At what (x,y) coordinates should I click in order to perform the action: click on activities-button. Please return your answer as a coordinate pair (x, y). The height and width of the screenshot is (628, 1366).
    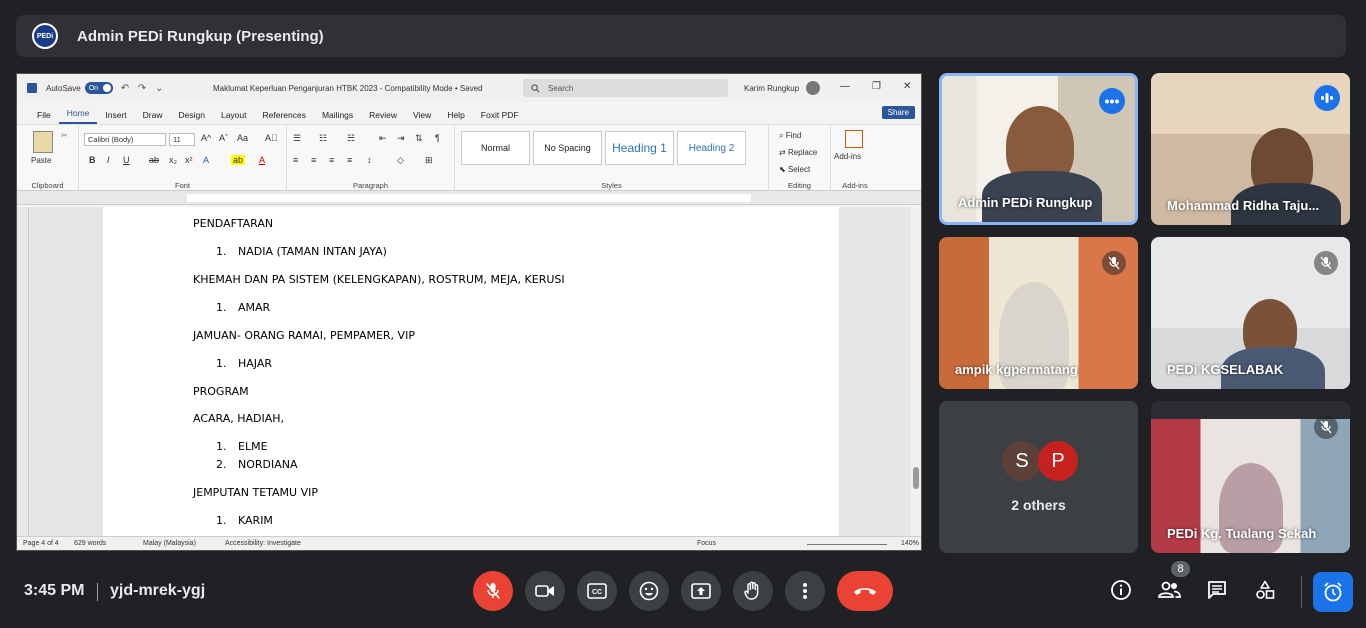
    Looking at the image, I should click on (1265, 590).